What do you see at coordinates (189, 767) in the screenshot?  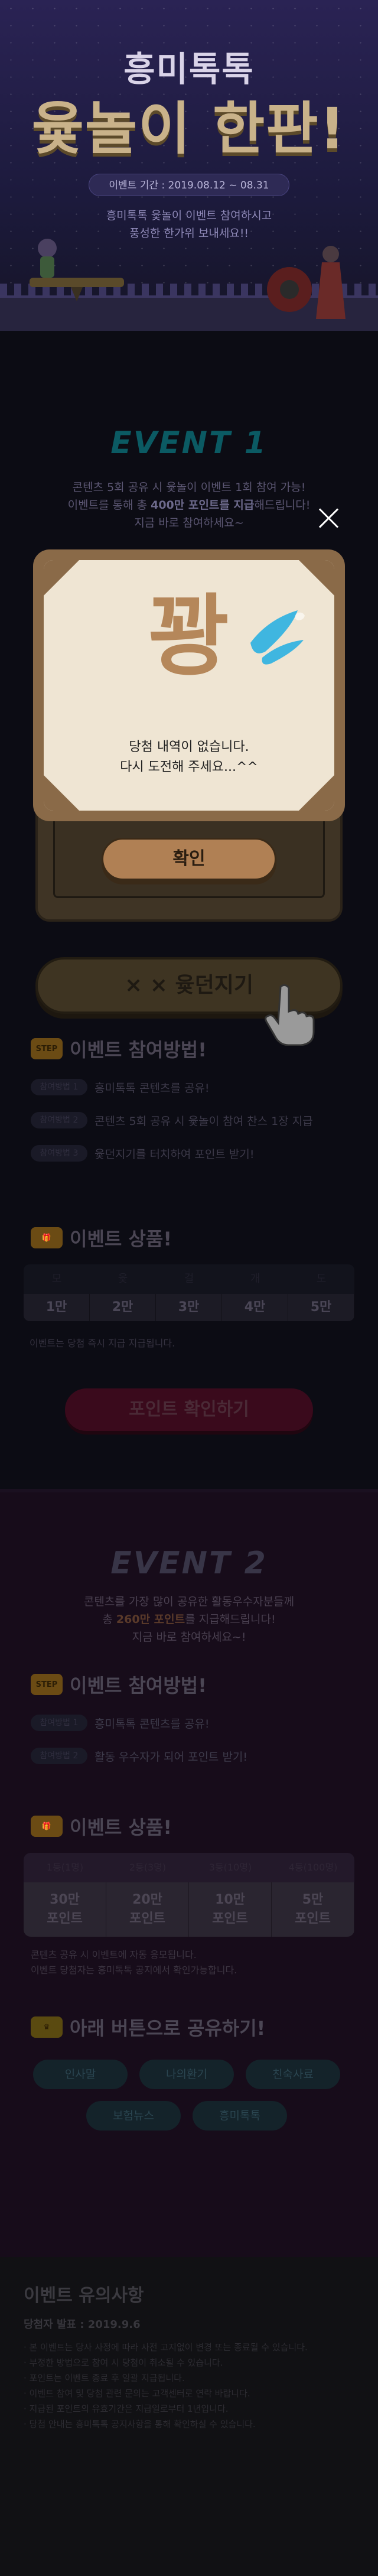 I see `result-message-line2: 다시 도전해 주세요...^^` at bounding box center [189, 767].